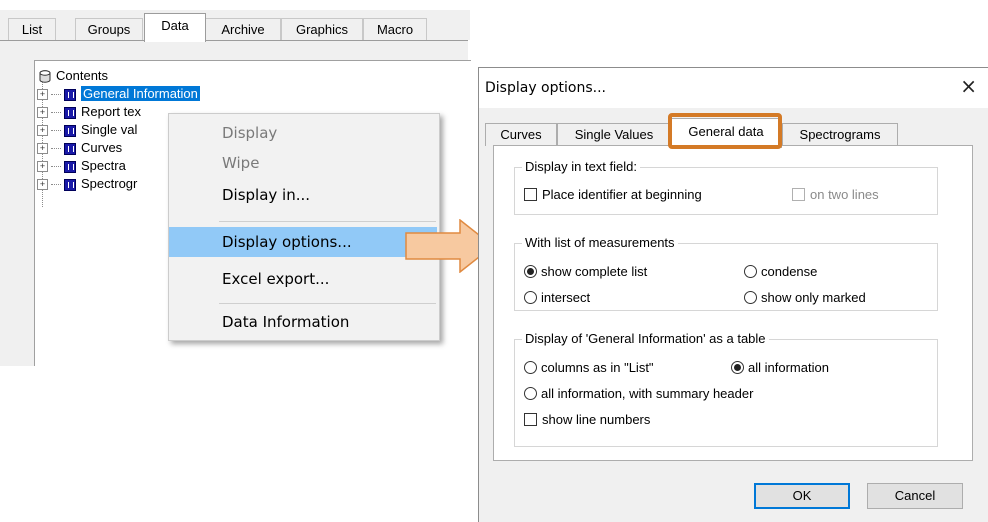  What do you see at coordinates (733, 88) in the screenshot?
I see `dialog-title-bar: Display options... ×` at bounding box center [733, 88].